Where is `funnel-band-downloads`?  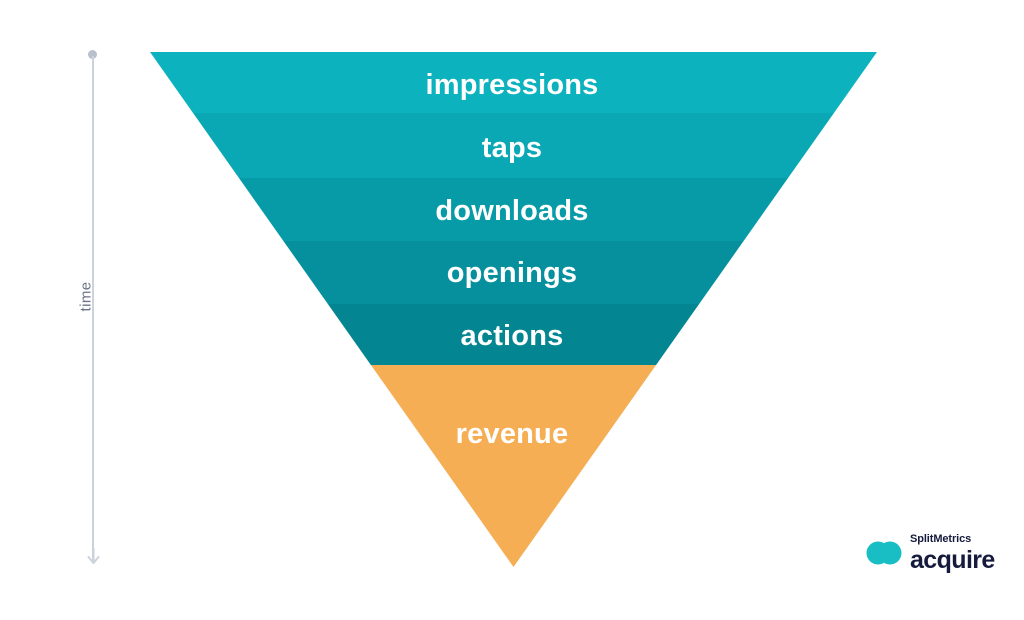
funnel-band-downloads is located at coordinates (513, 209).